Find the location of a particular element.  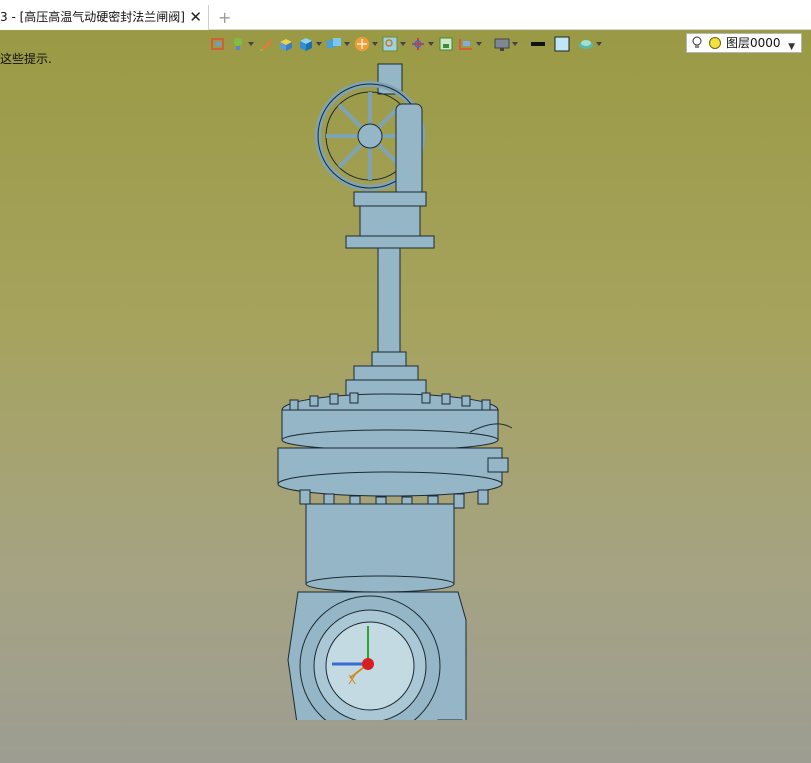

tab-bar: 3 - [高压高温气动硬密封法兰闸阀] ✕ + is located at coordinates (405, 15).